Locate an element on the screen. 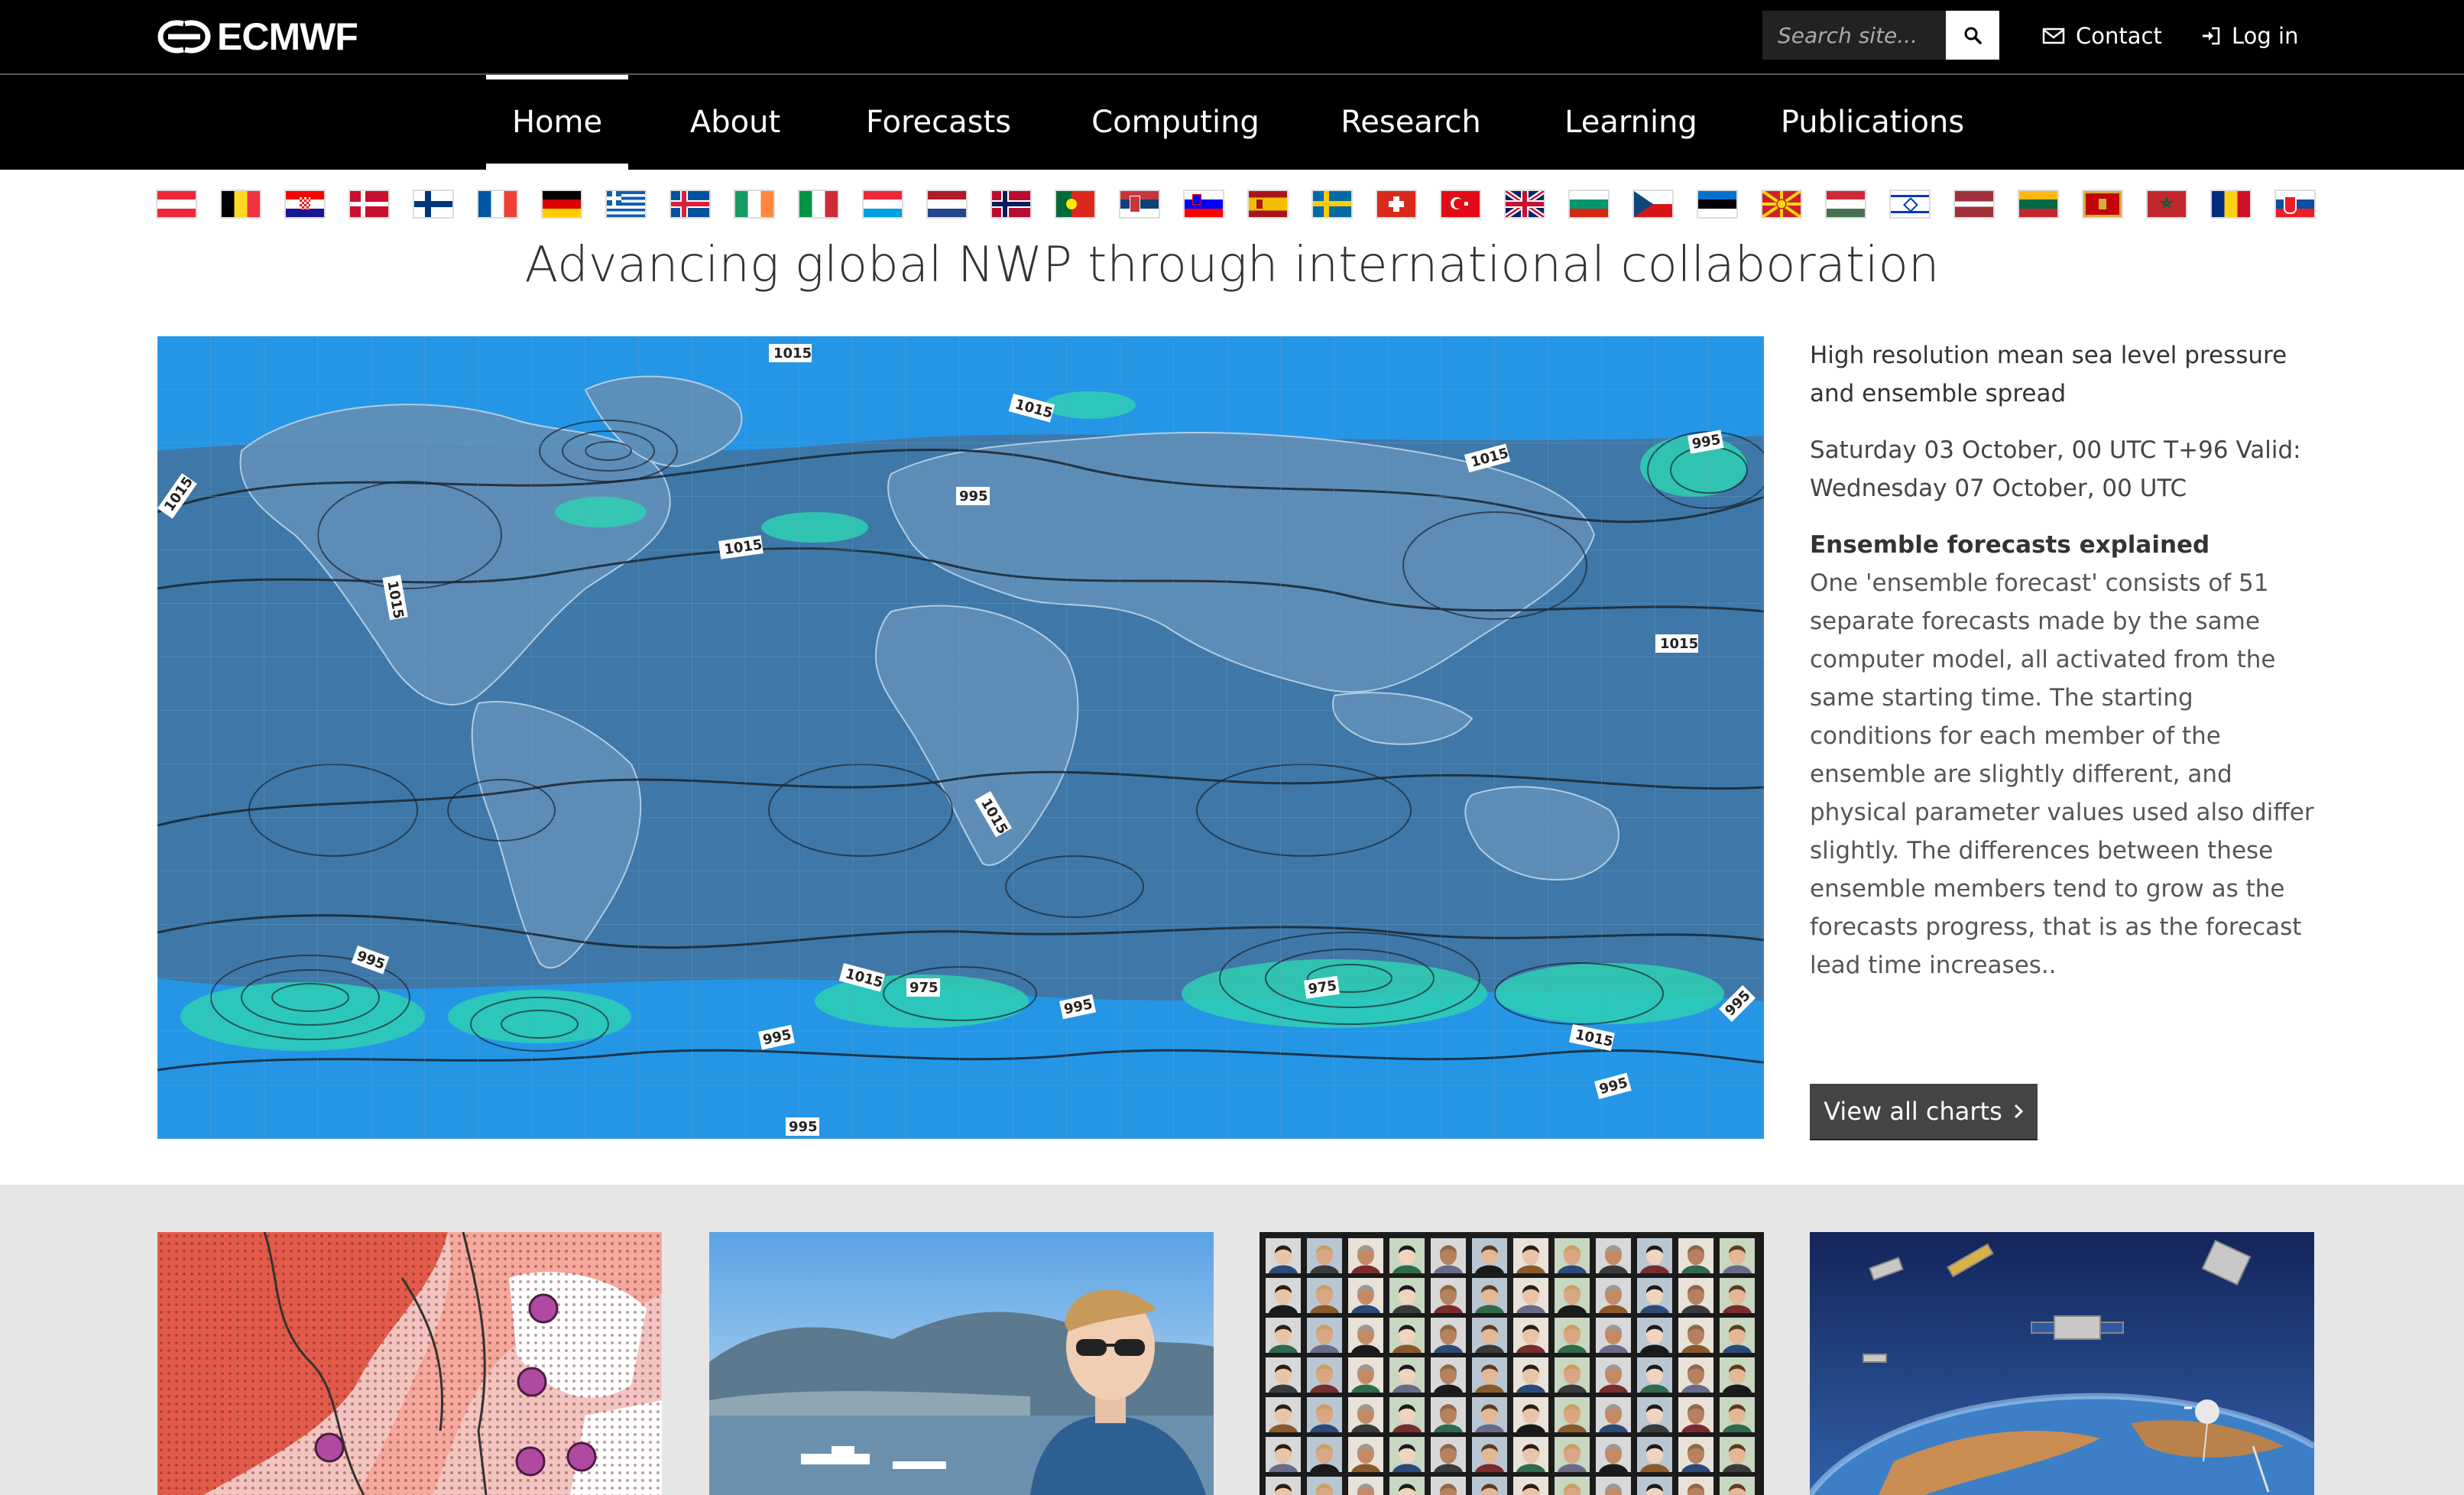 The height and width of the screenshot is (1495, 2464). flag-slovakia is located at coordinates (2295, 204).